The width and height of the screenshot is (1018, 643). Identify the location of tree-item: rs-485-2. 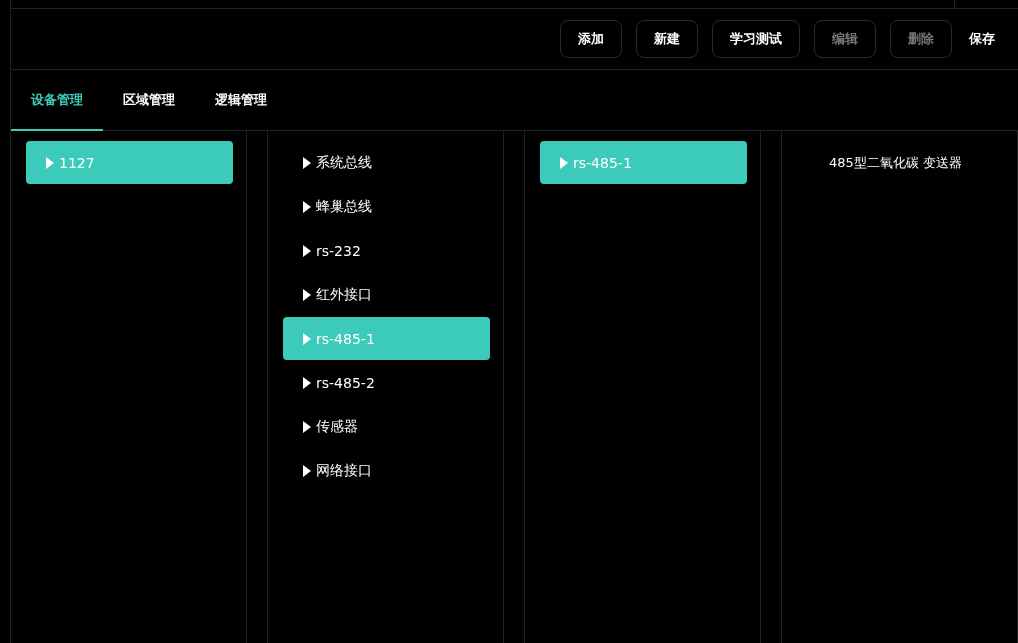
(386, 382).